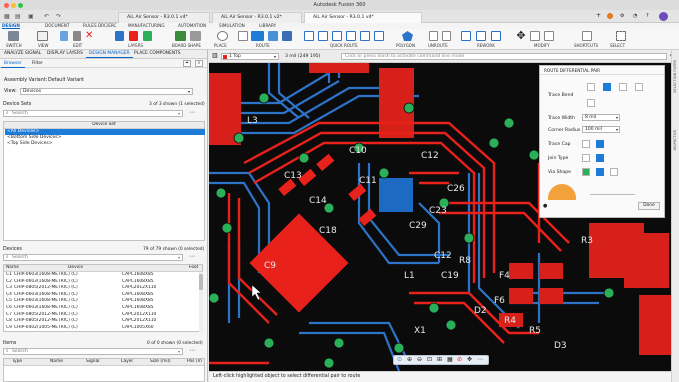 This screenshot has width=679, height=382. What do you see at coordinates (647, 16) in the screenshot?
I see `help-icon: ?` at bounding box center [647, 16].